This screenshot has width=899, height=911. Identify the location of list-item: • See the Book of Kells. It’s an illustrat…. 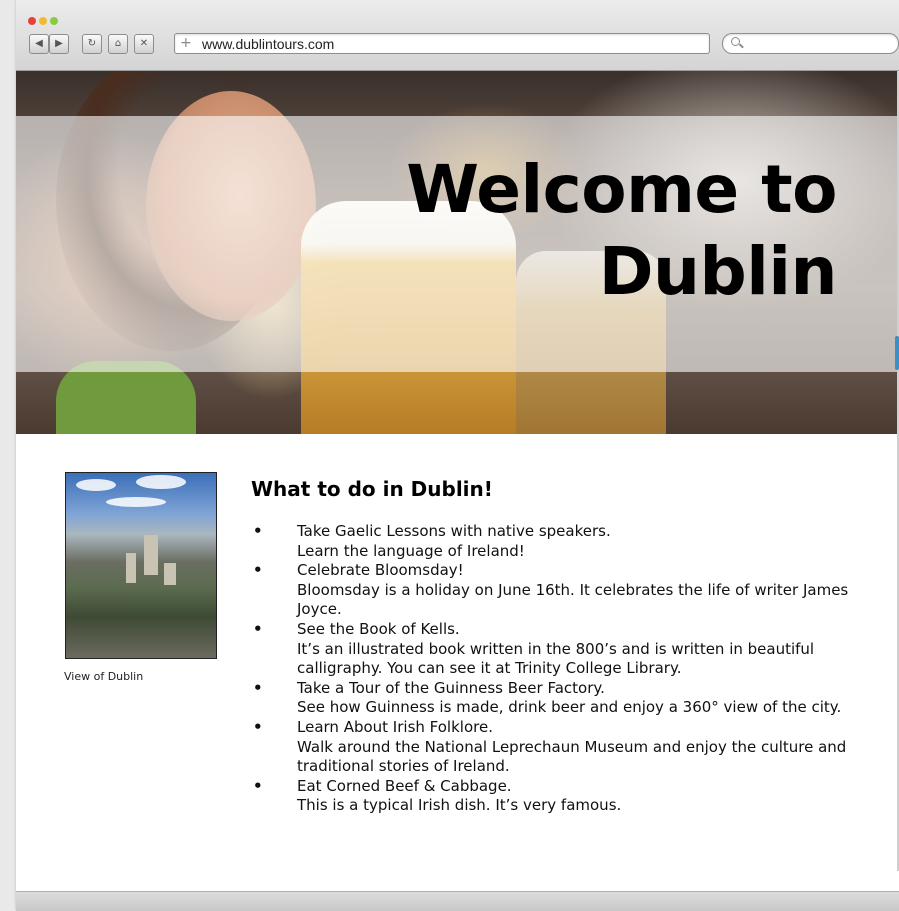
(560, 649).